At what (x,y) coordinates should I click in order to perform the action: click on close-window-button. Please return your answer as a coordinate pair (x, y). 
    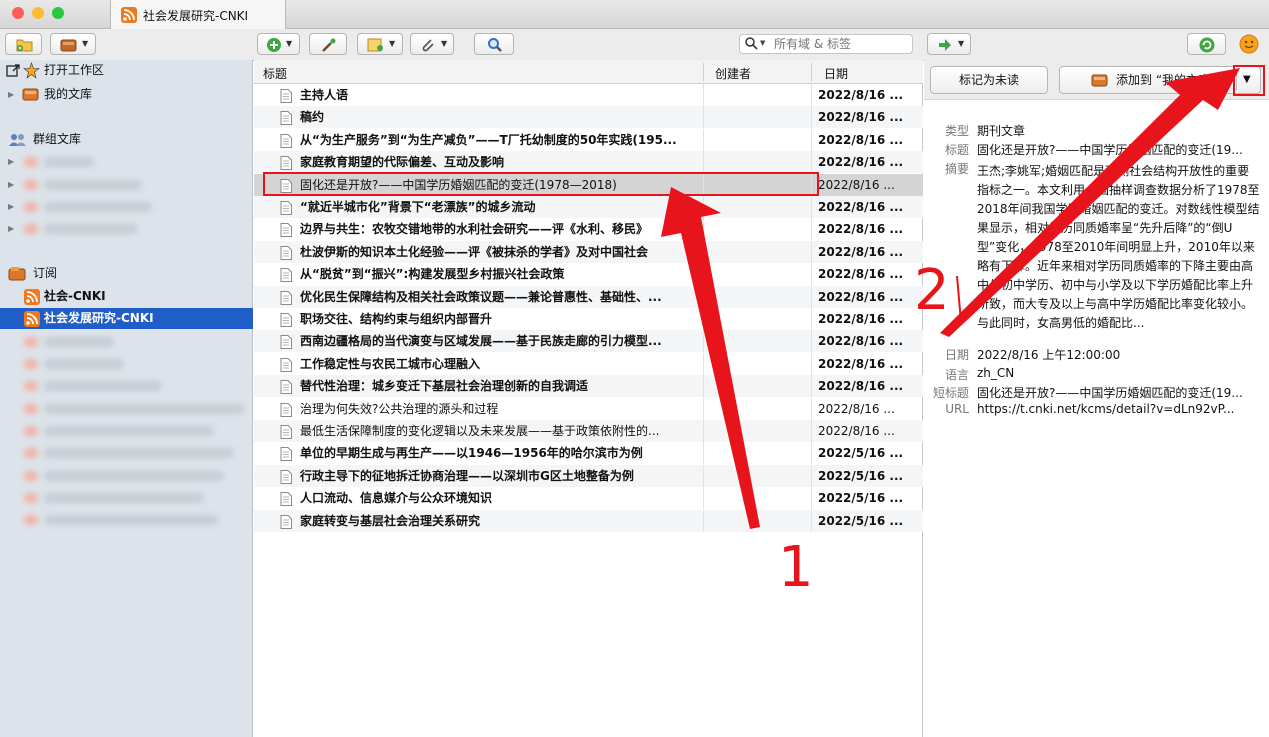
    Looking at the image, I should click on (18, 13).